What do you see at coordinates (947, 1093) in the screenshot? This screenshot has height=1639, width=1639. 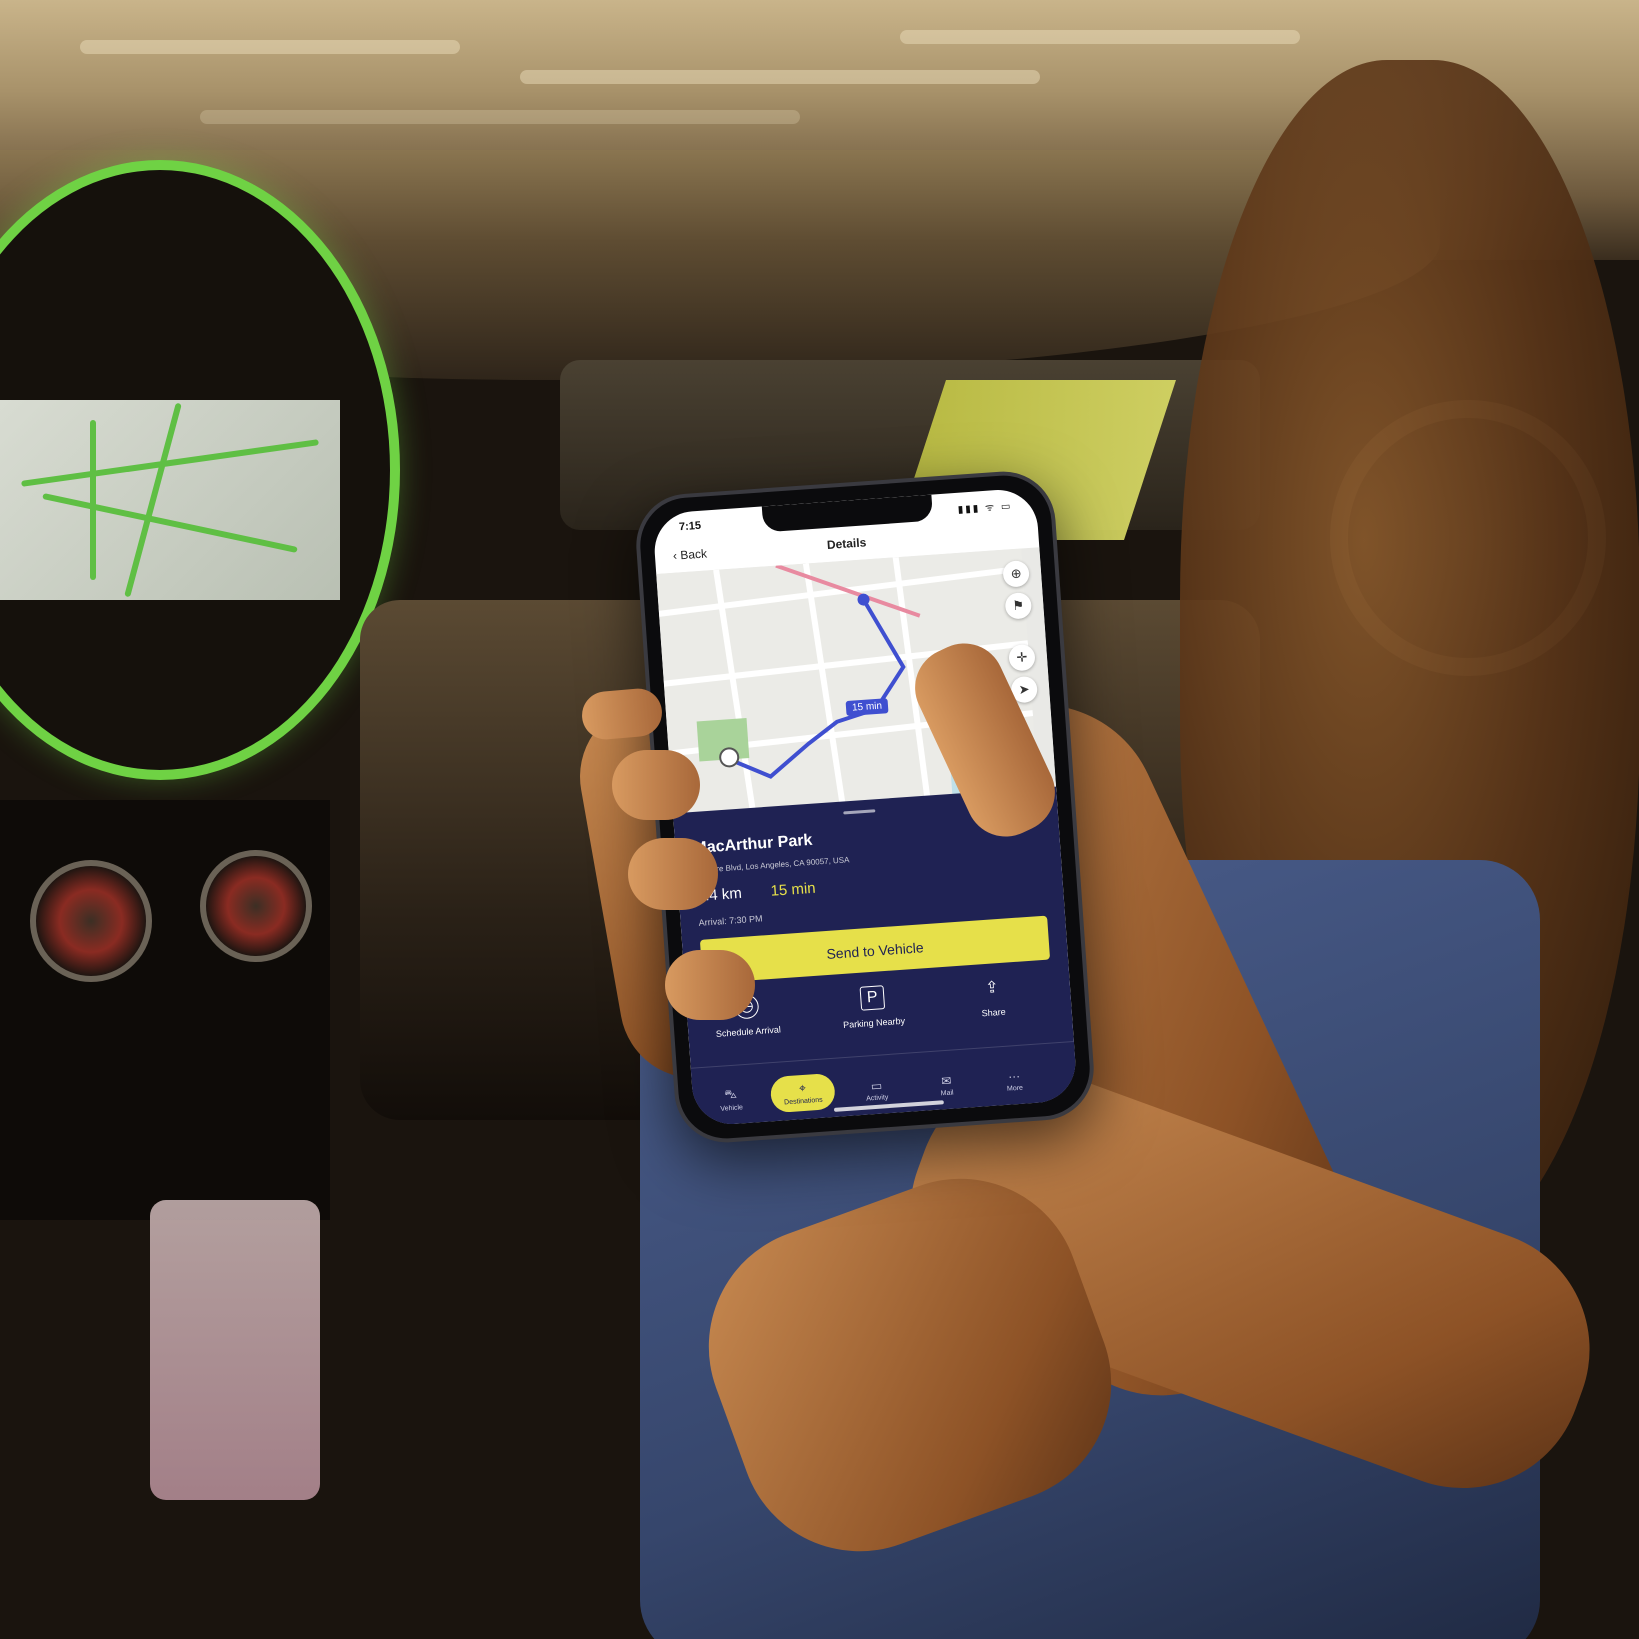 I see `tab-mail-label: Mail` at bounding box center [947, 1093].